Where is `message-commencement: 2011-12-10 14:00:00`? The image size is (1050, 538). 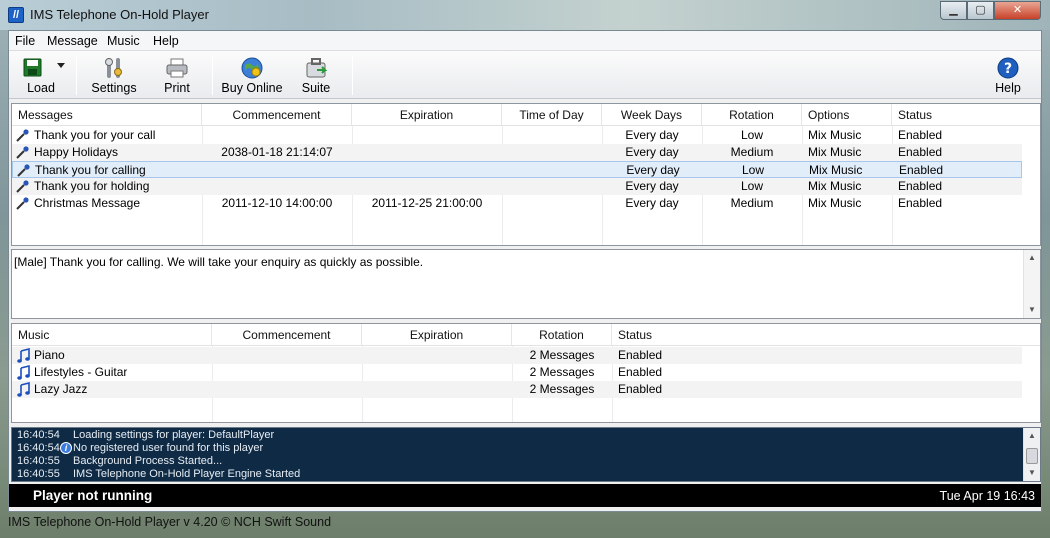 message-commencement: 2011-12-10 14:00:00 is located at coordinates (277, 203).